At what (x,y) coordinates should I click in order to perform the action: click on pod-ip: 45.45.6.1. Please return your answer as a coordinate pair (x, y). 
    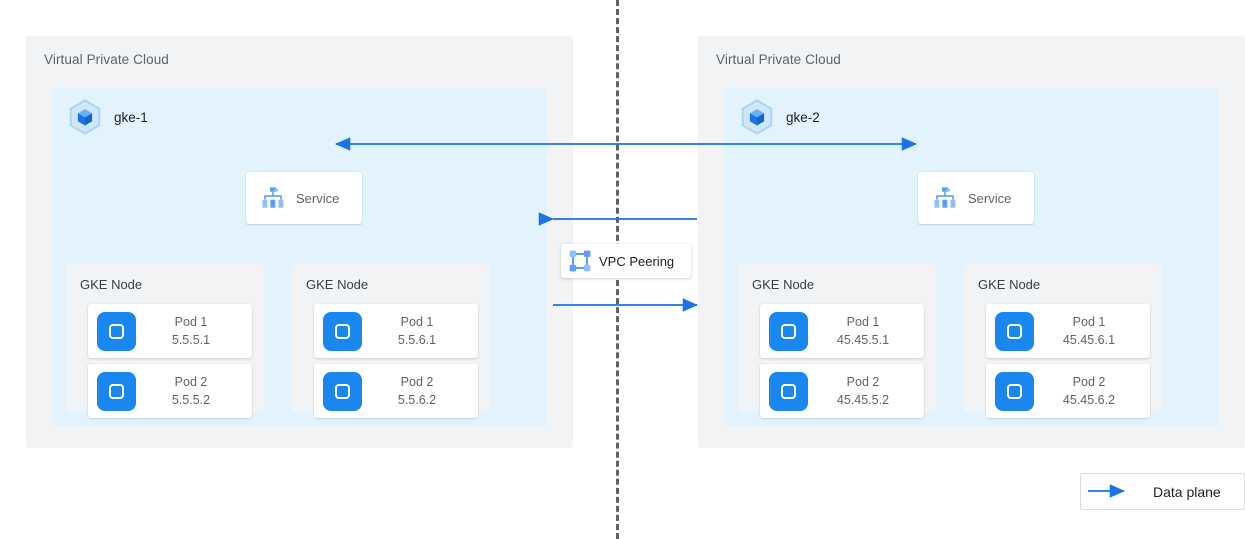
    Looking at the image, I should click on (1089, 340).